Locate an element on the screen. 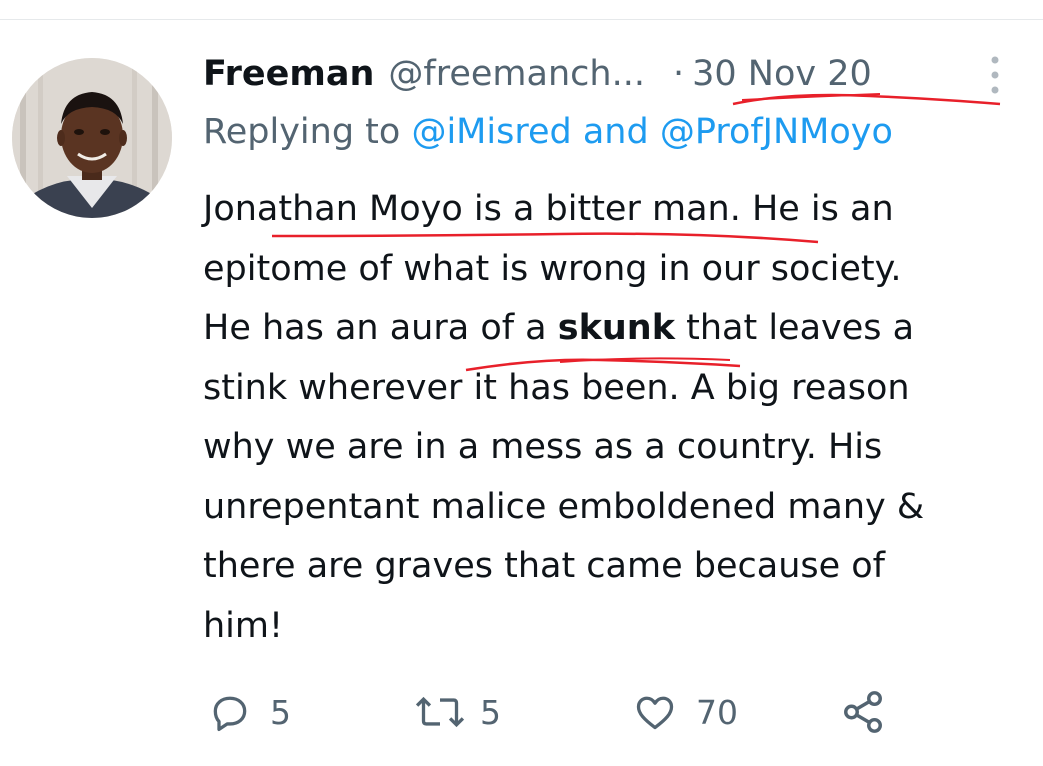  share-button is located at coordinates (863, 712).